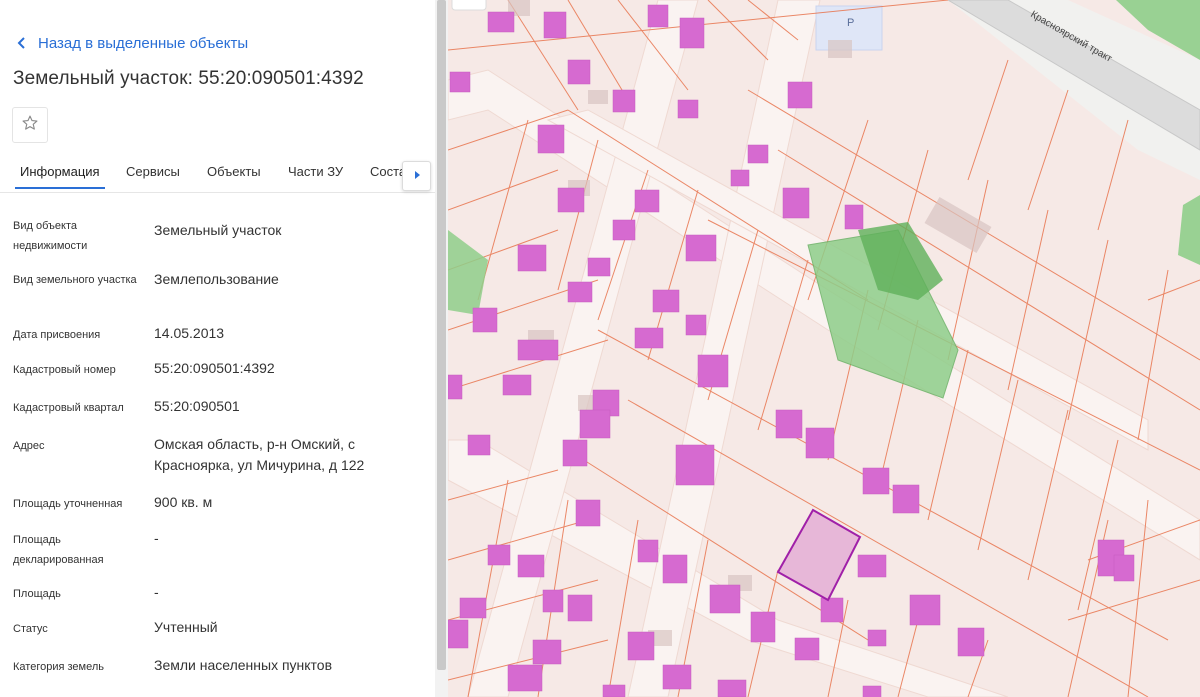 Image resolution: width=1200 pixels, height=697 pixels. What do you see at coordinates (243, 665) in the screenshot?
I see `detail-value: Земли населенных пунктов` at bounding box center [243, 665].